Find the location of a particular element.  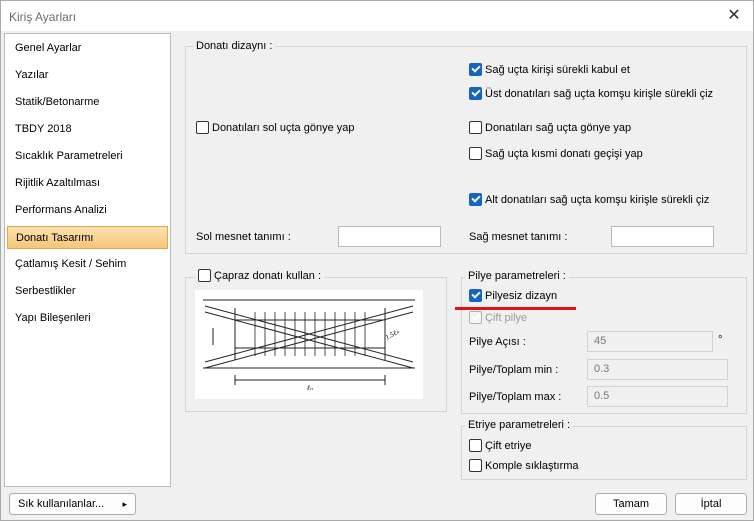

title-bar: Kiriş Ayarları ✕ is located at coordinates (377, 16).